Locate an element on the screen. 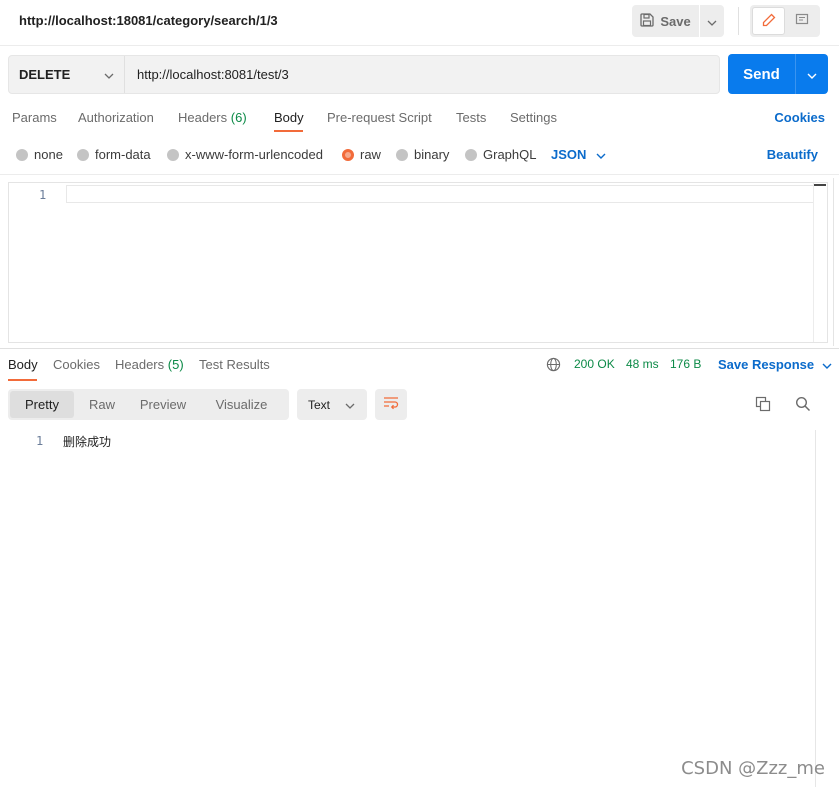  status-code: 200 OK is located at coordinates (594, 364).